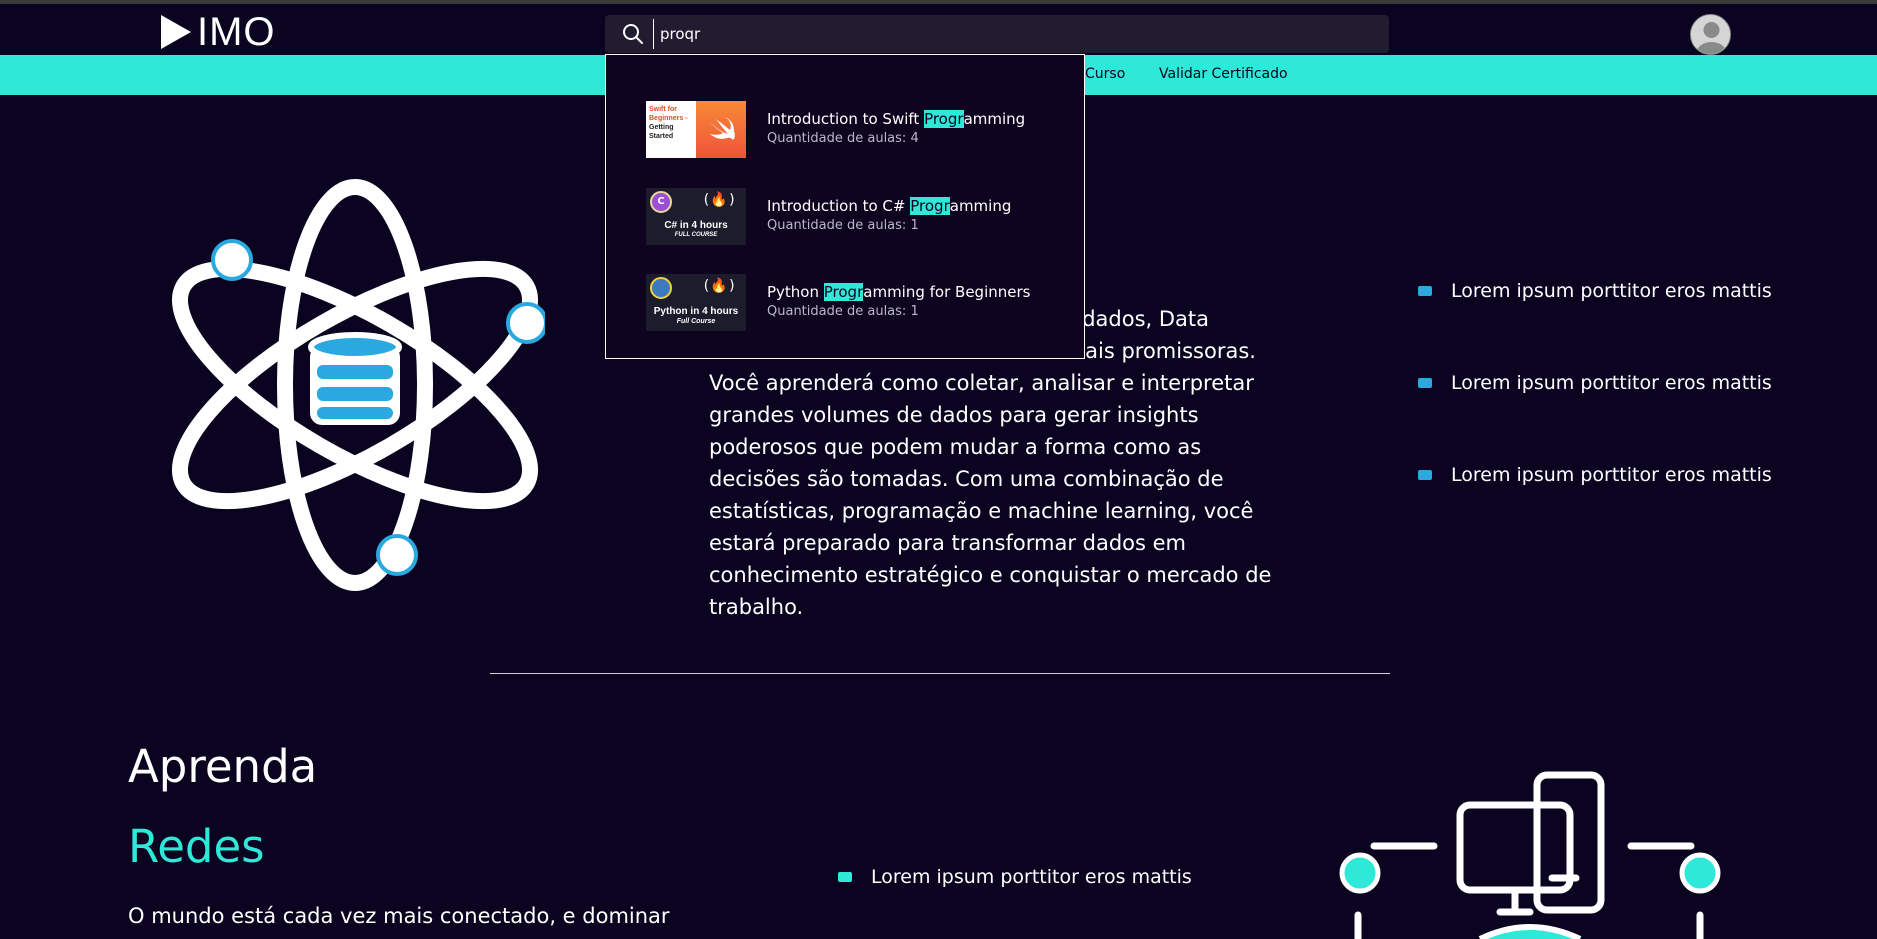 The width and height of the screenshot is (1877, 939). Describe the element at coordinates (1710, 34) in the screenshot. I see `user-avatar-icon` at that location.